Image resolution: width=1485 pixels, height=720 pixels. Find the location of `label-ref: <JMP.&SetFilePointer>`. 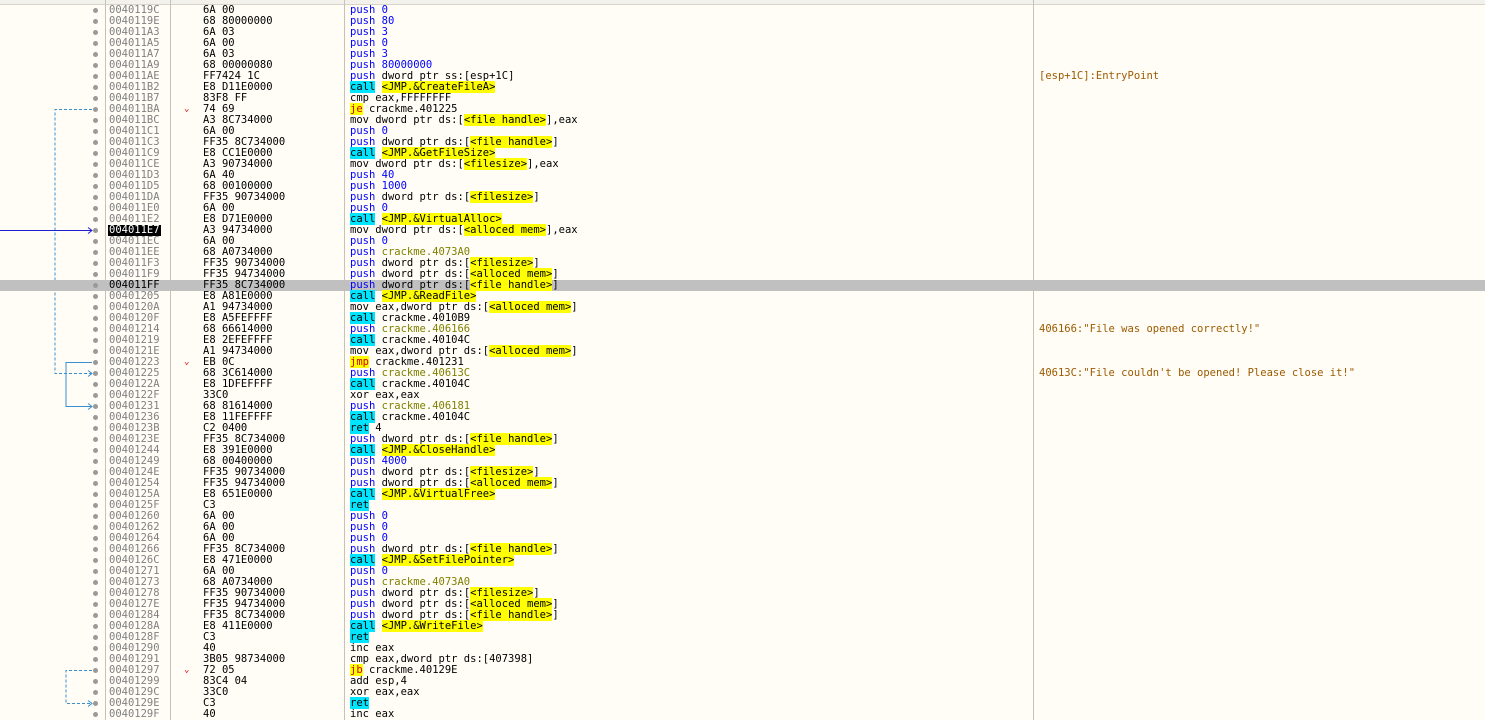

label-ref: <JMP.&SetFilePointer> is located at coordinates (448, 560).